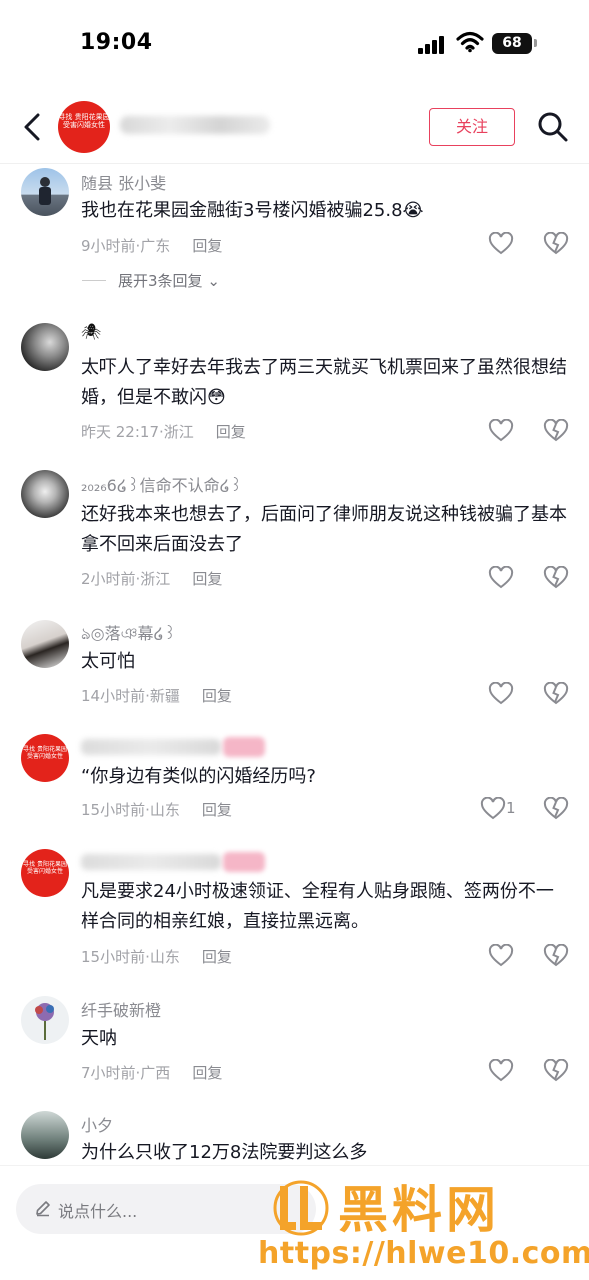 This screenshot has height=1280, width=589. Describe the element at coordinates (97, 1124) in the screenshot. I see `comment-author: 小夕` at that location.